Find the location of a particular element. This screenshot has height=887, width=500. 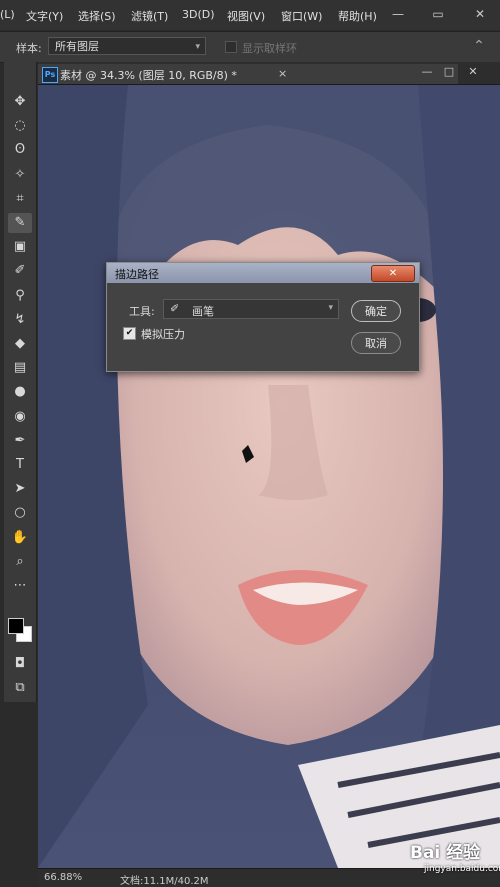

blur-tool-icon: ● is located at coordinates (20, 392).